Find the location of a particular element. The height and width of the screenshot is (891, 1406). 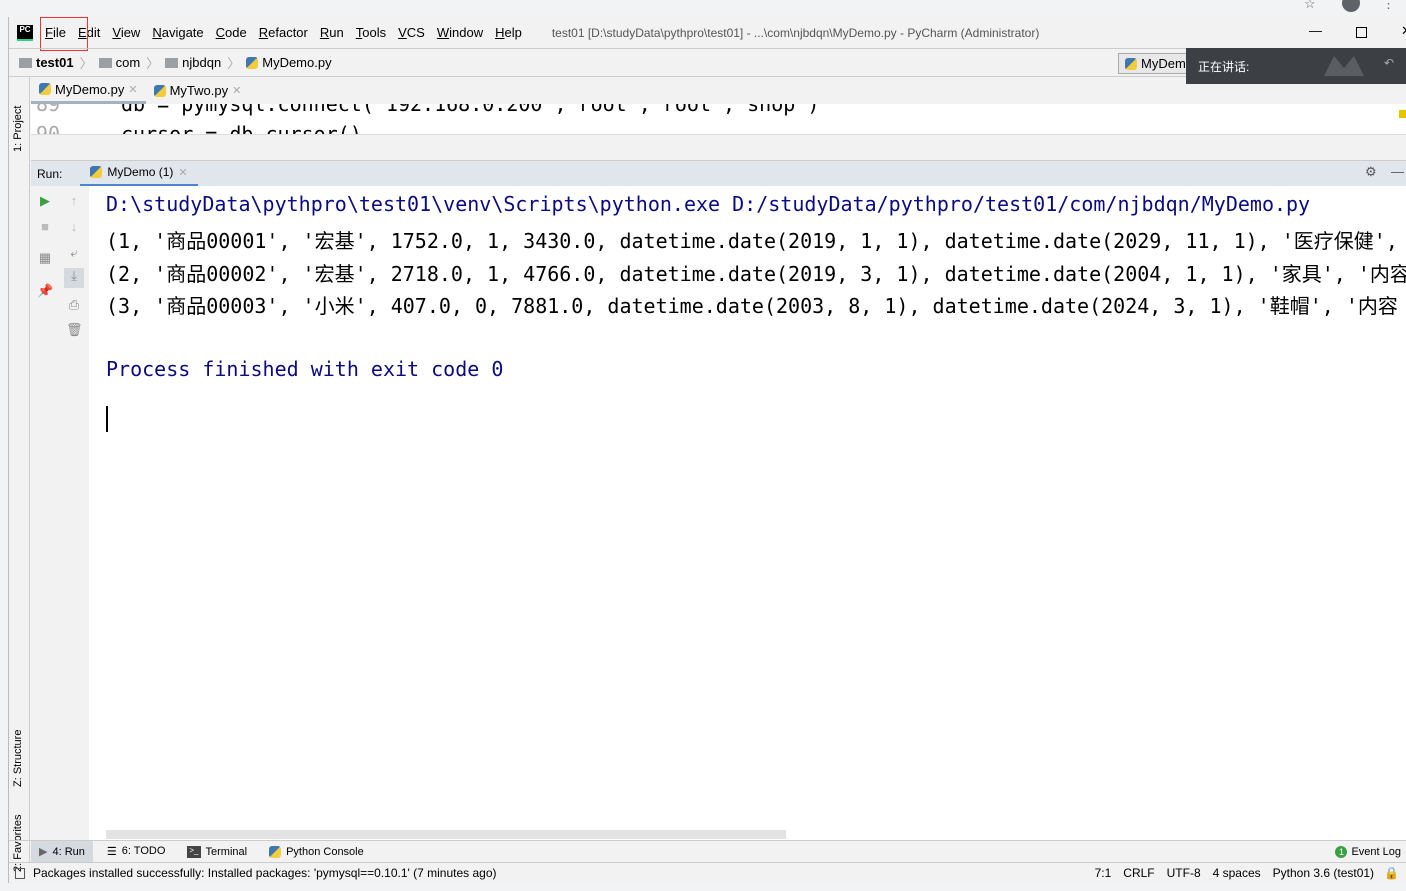

hide-panel-icon: — is located at coordinates (1397, 171).